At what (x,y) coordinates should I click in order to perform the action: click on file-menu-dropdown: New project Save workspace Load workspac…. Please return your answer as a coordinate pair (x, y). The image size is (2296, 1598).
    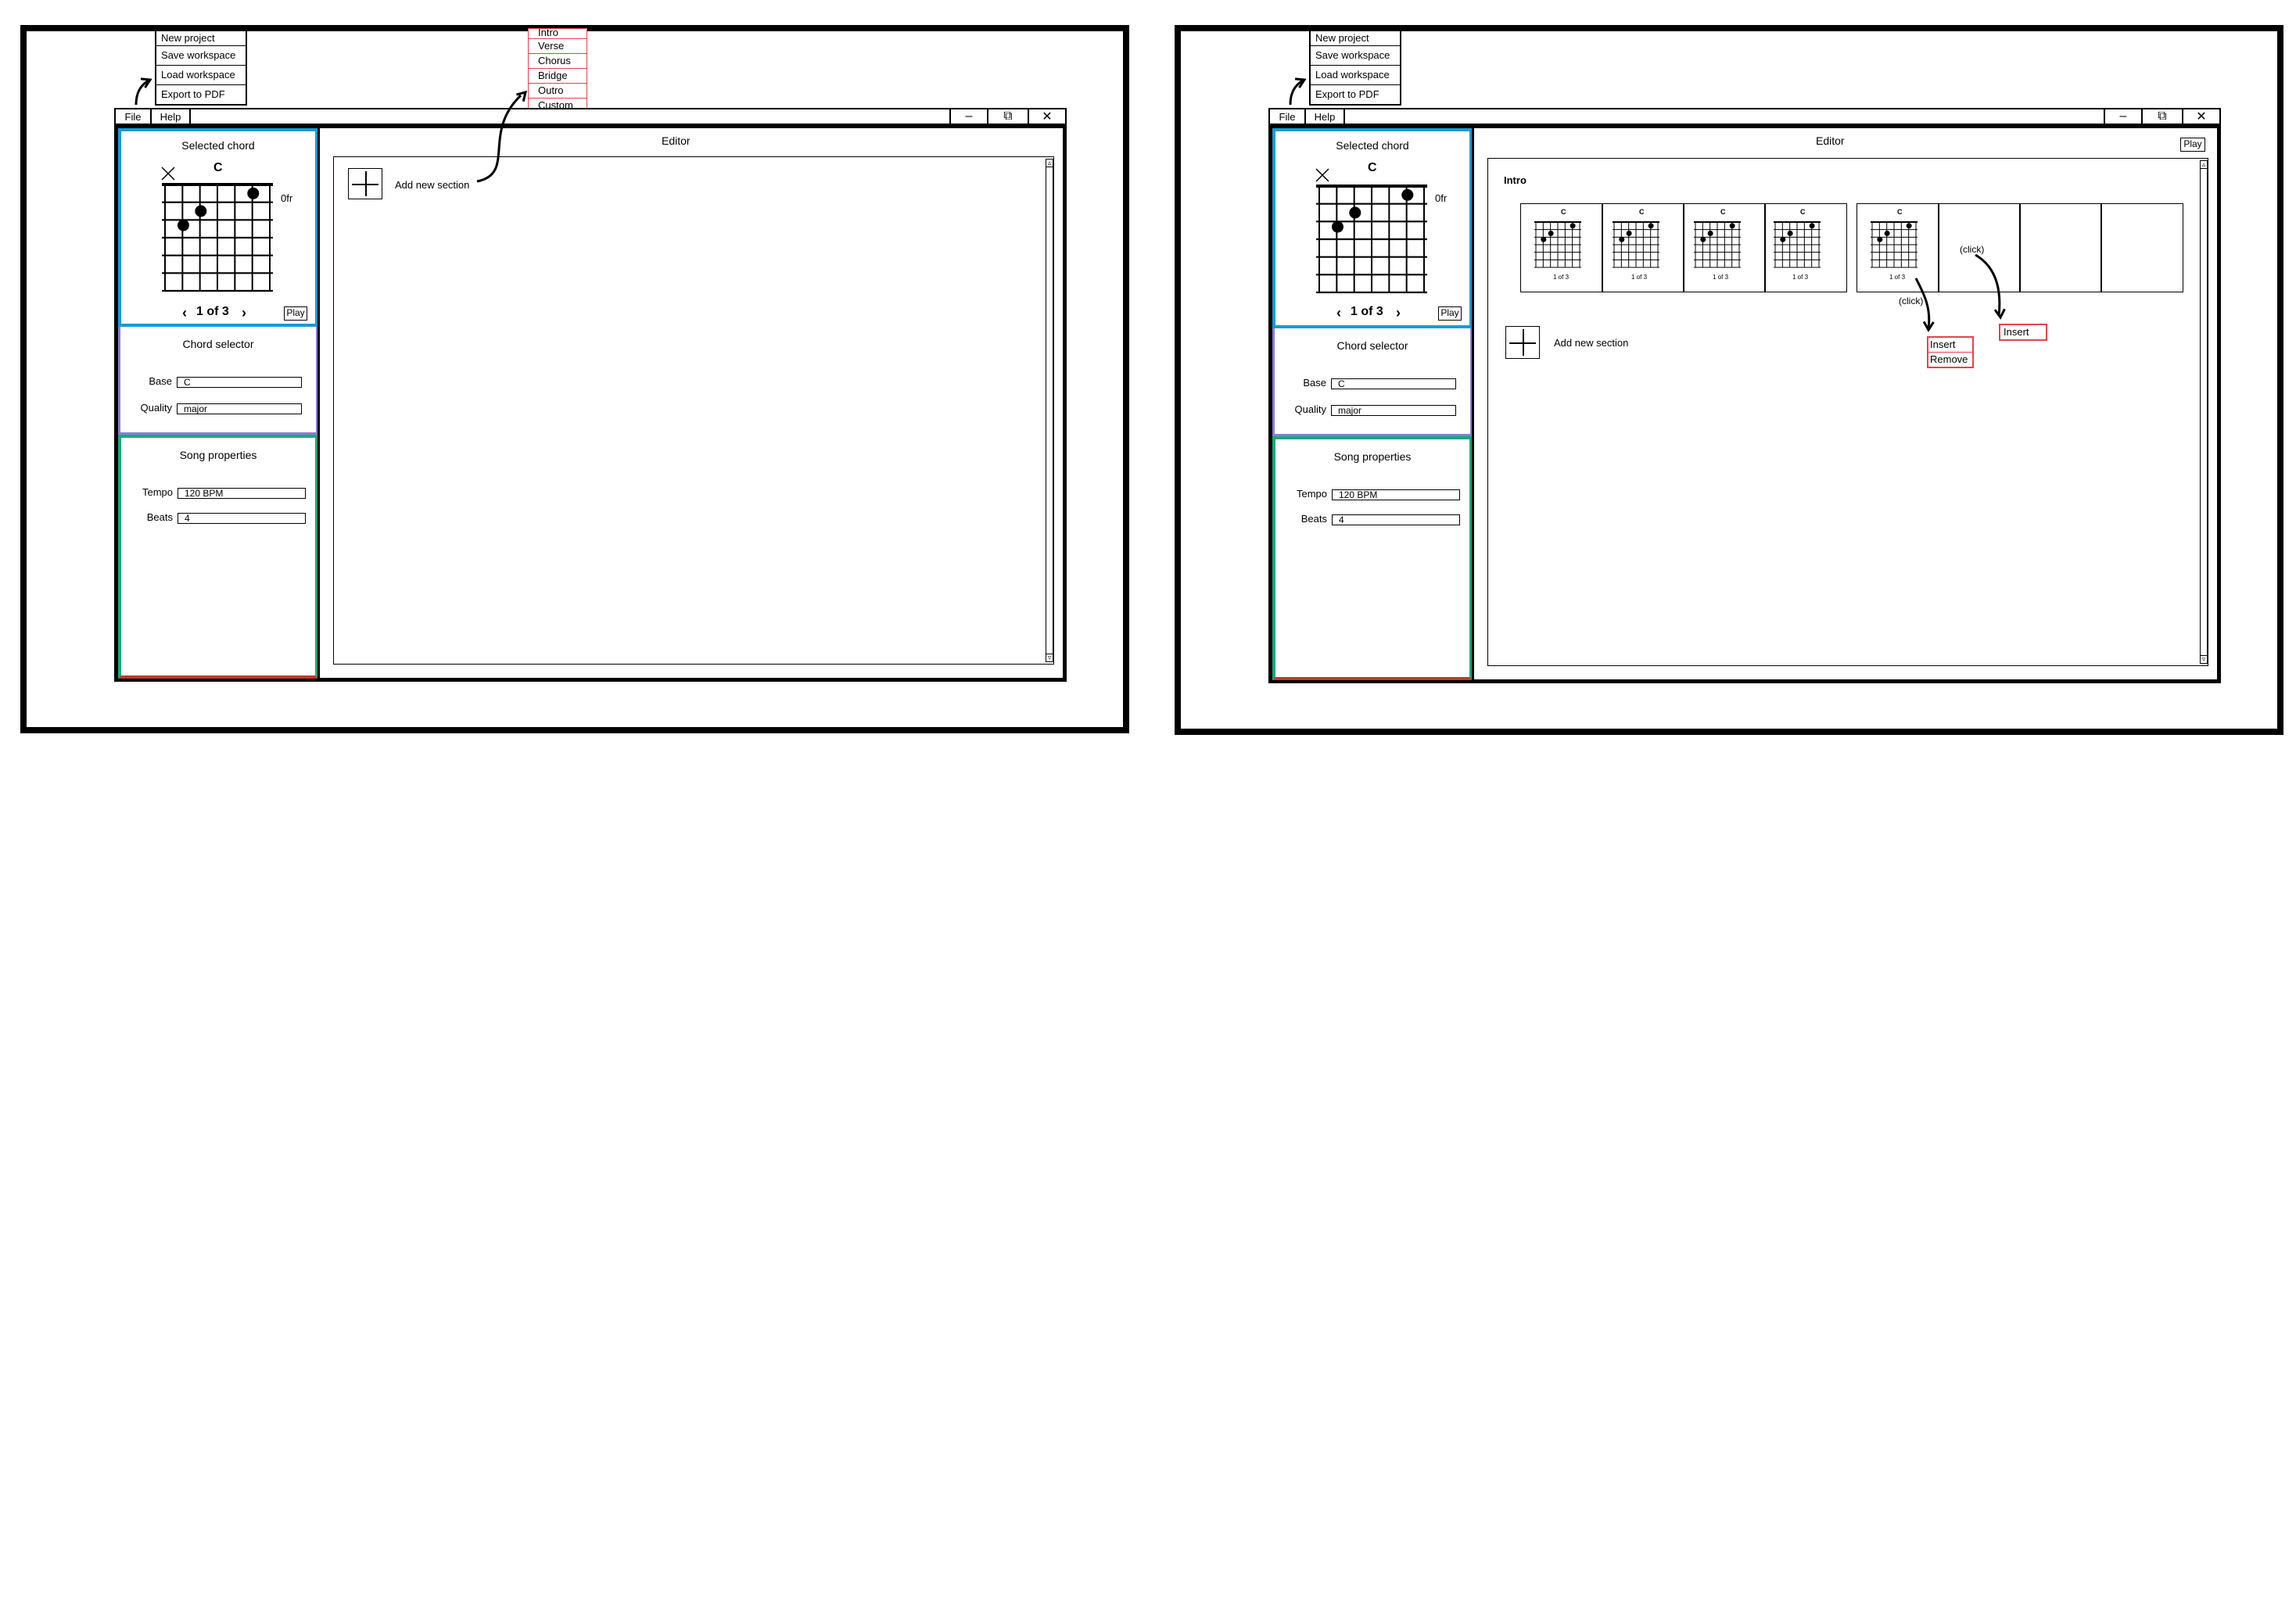
    Looking at the image, I should click on (201, 68).